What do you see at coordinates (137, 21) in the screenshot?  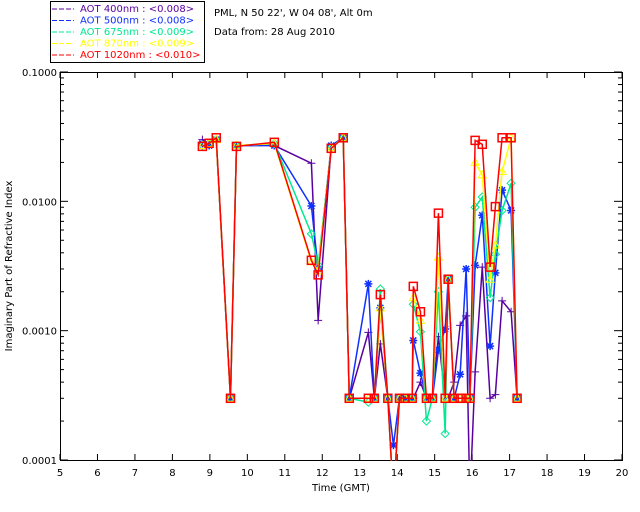 I see `legend-entry: AOT 500nm : <0.008>` at bounding box center [137, 21].